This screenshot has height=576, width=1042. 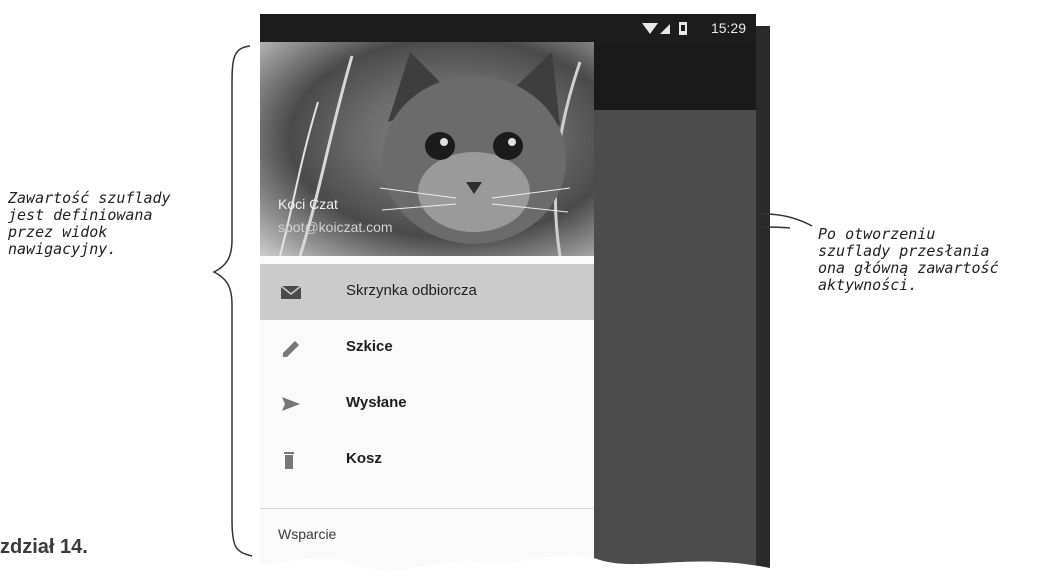 What do you see at coordinates (291, 349) in the screenshot?
I see `pencil-icon` at bounding box center [291, 349].